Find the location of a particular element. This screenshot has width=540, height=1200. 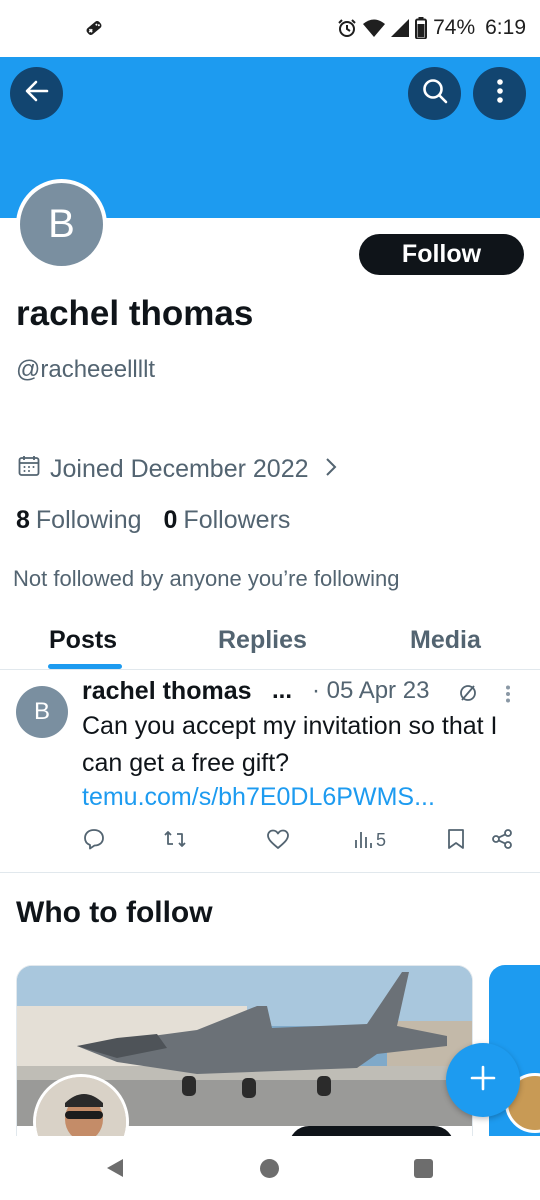

repost-icon is located at coordinates (175, 841).